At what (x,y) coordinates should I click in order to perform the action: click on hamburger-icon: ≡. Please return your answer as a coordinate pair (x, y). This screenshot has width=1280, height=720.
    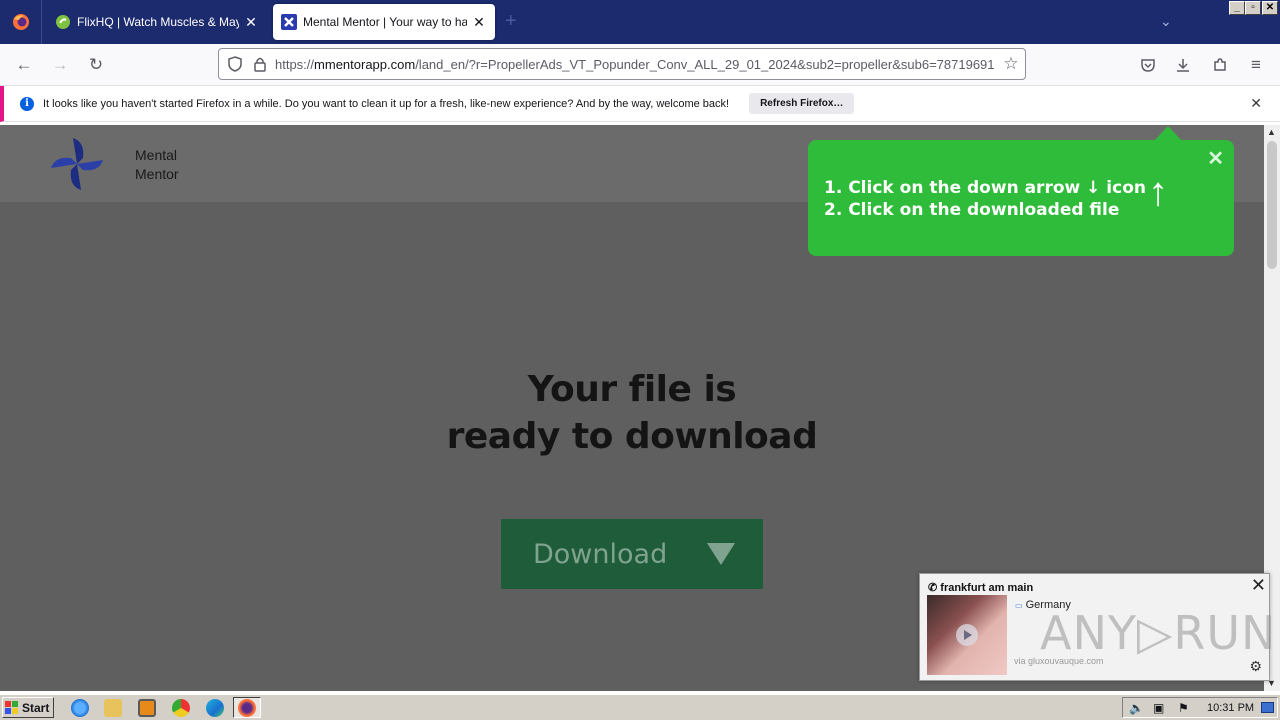
    Looking at the image, I should click on (1256, 64).